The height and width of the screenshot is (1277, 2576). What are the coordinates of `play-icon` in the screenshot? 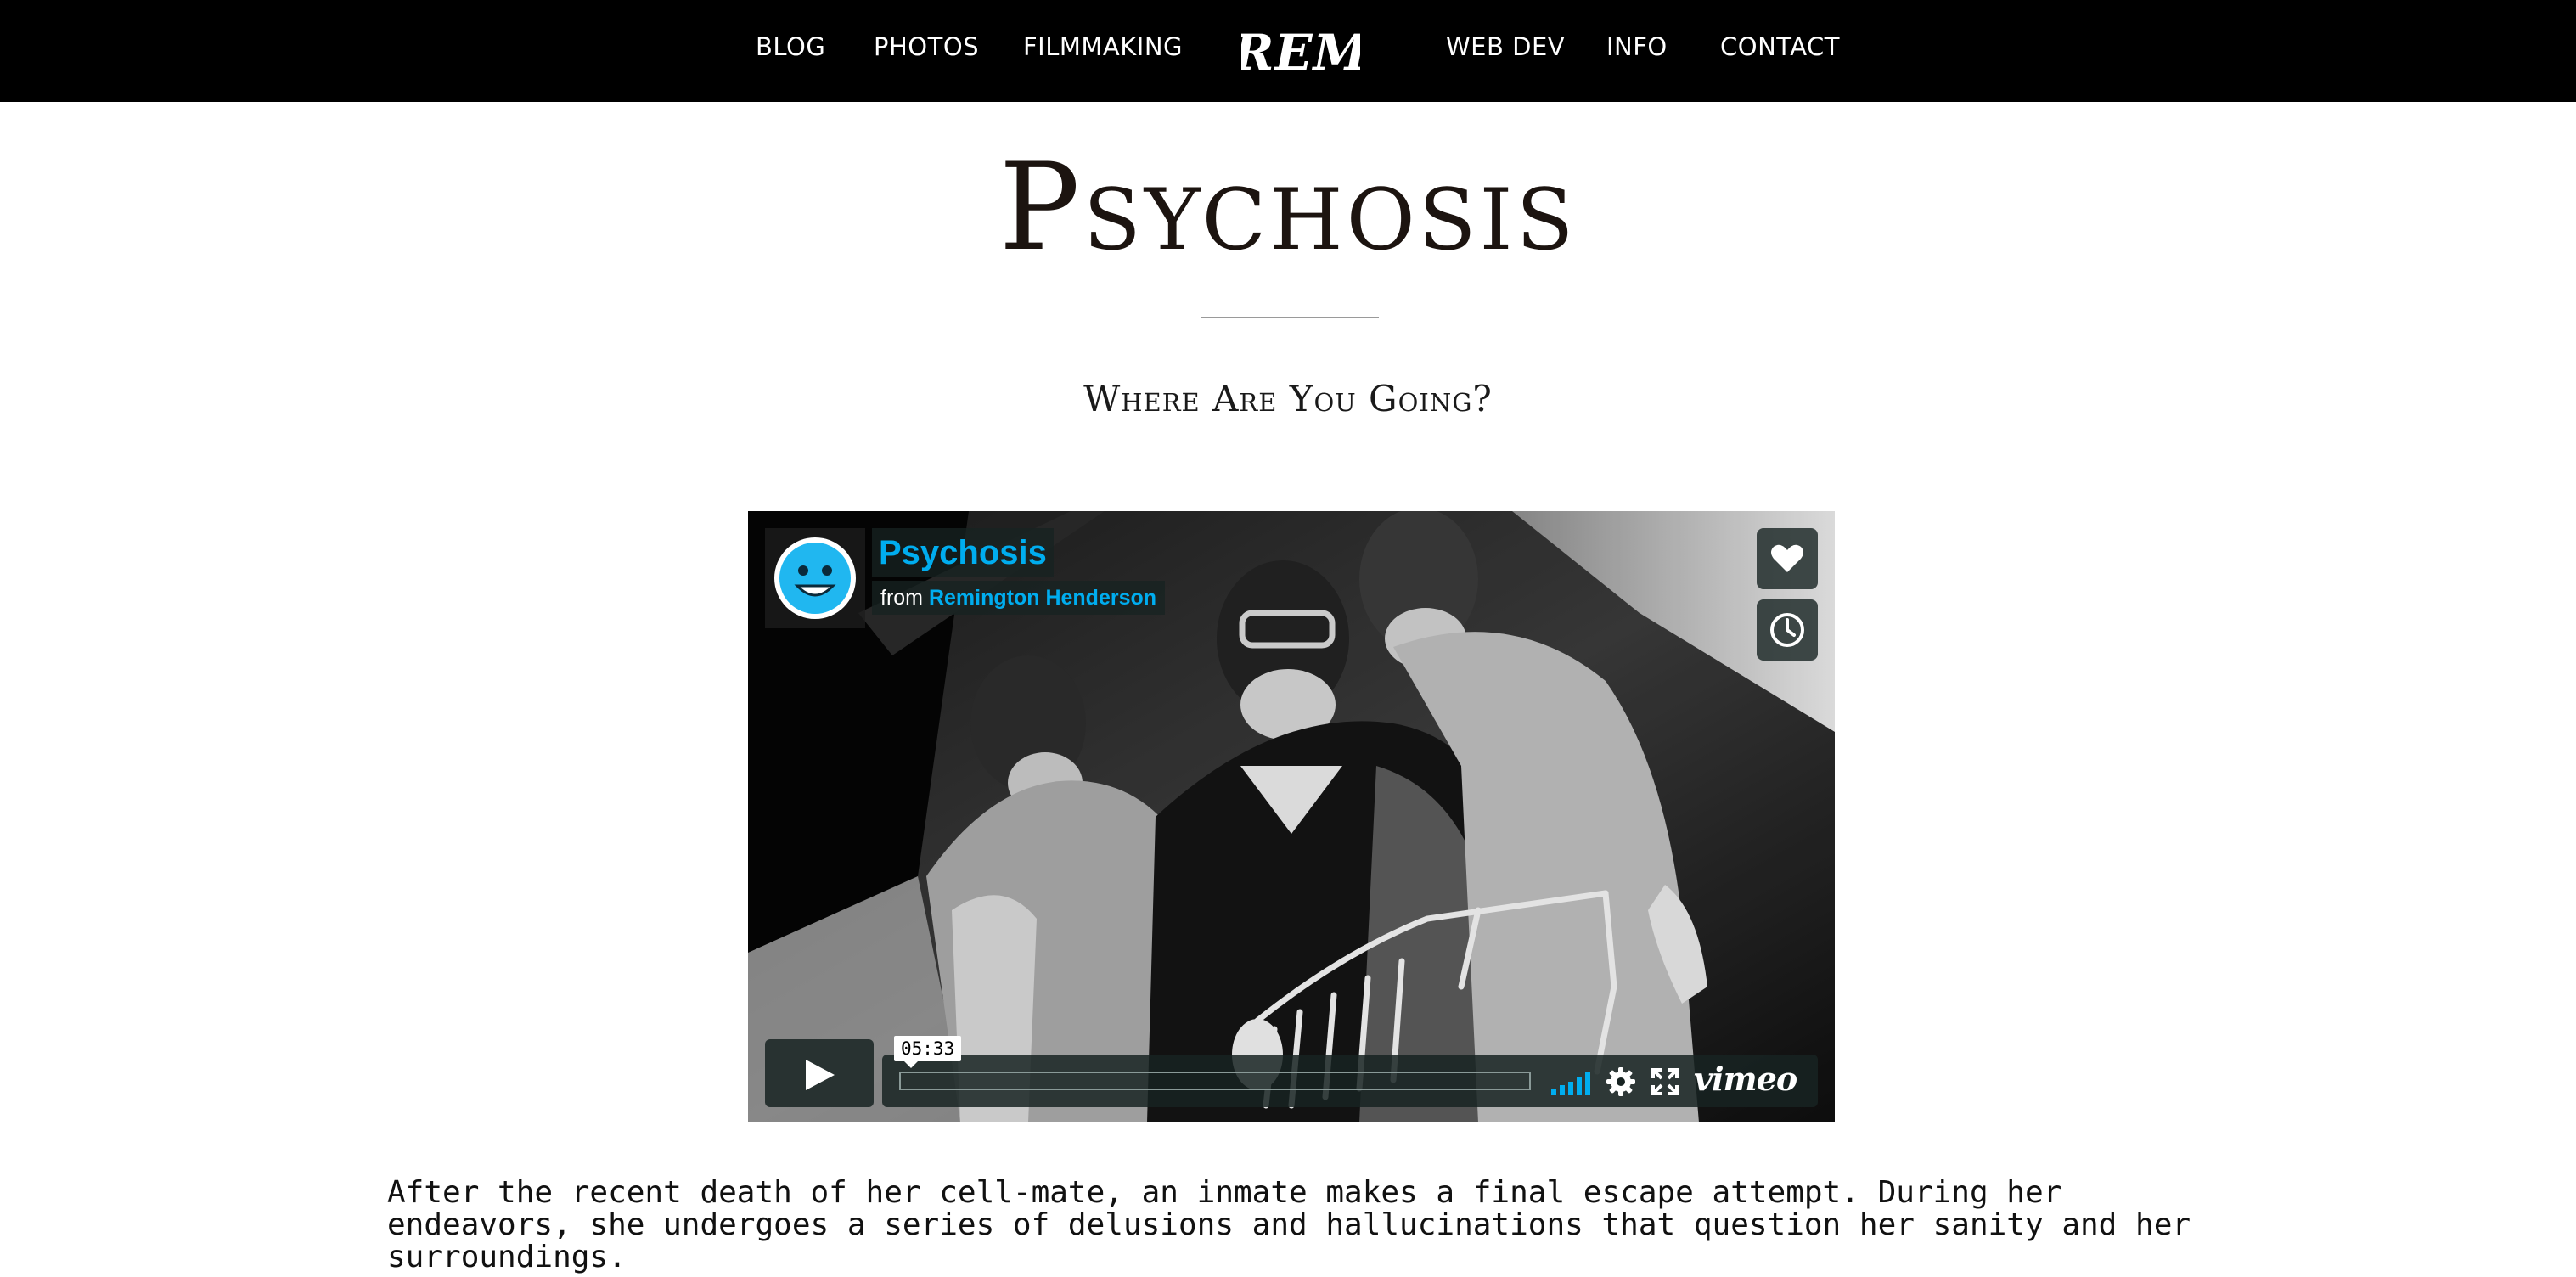 It's located at (820, 1075).